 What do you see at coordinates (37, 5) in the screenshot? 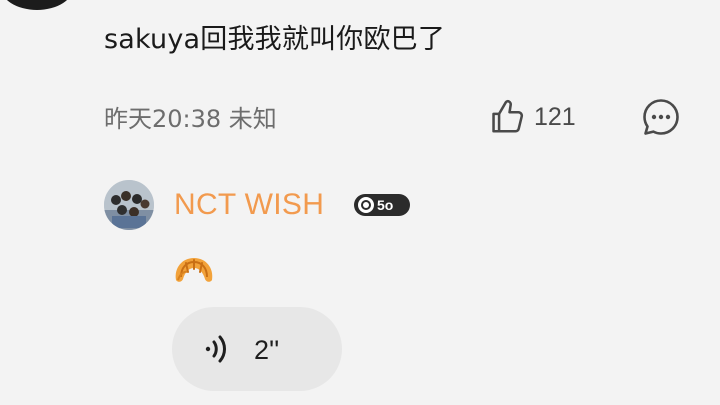
I see `previous-avatar` at bounding box center [37, 5].